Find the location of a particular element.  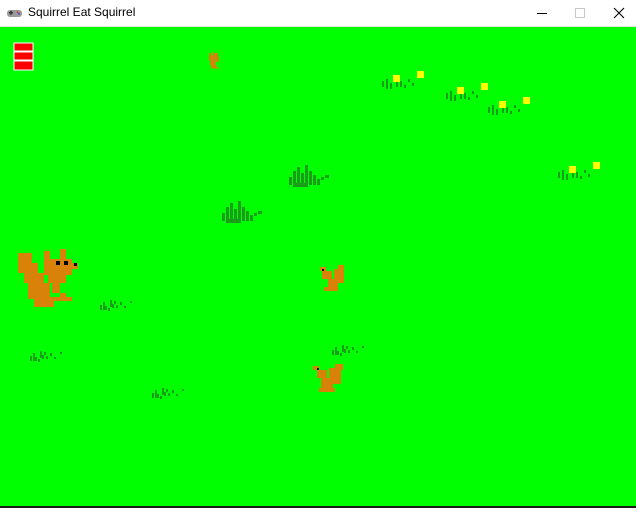

maximize-icon is located at coordinates (579, 12).